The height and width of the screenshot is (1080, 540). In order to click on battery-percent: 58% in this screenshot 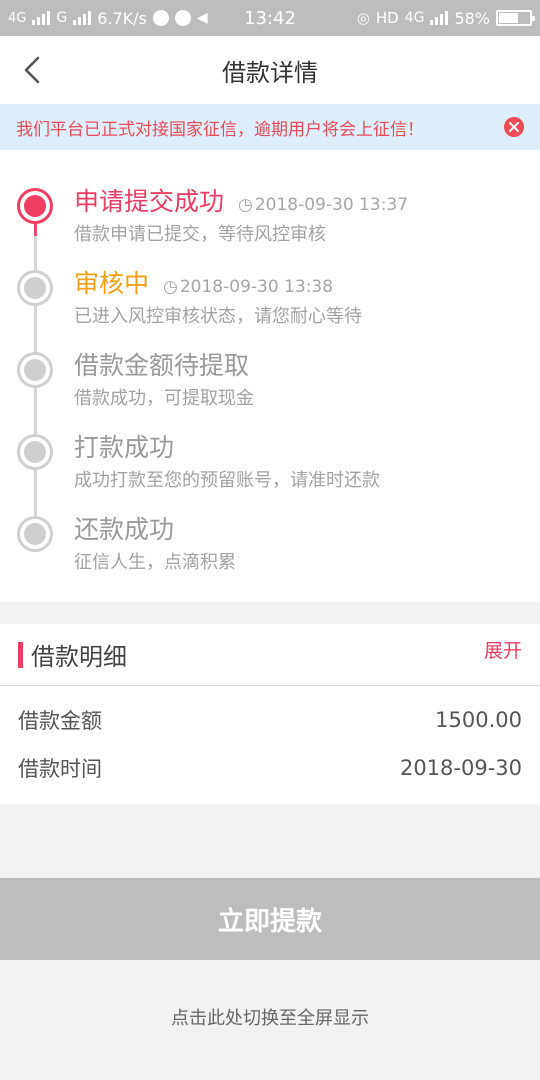, I will do `click(472, 18)`.